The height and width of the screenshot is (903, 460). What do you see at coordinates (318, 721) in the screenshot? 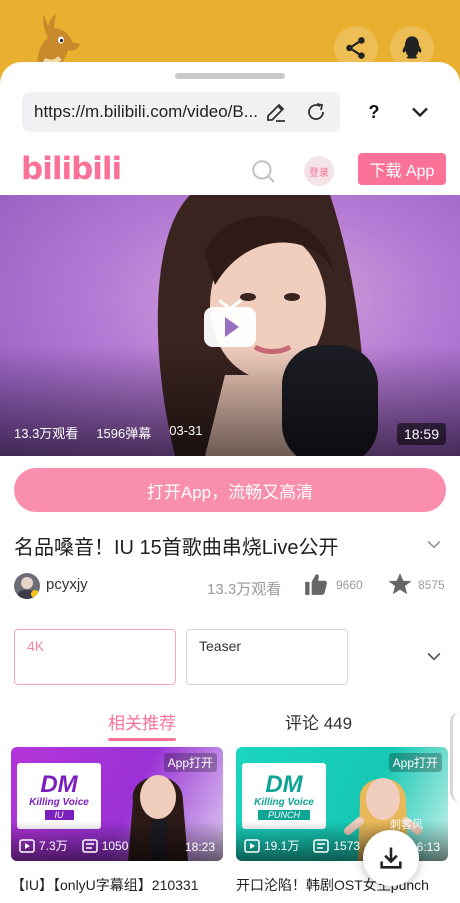
I see `tab-comments: 评论 449` at bounding box center [318, 721].